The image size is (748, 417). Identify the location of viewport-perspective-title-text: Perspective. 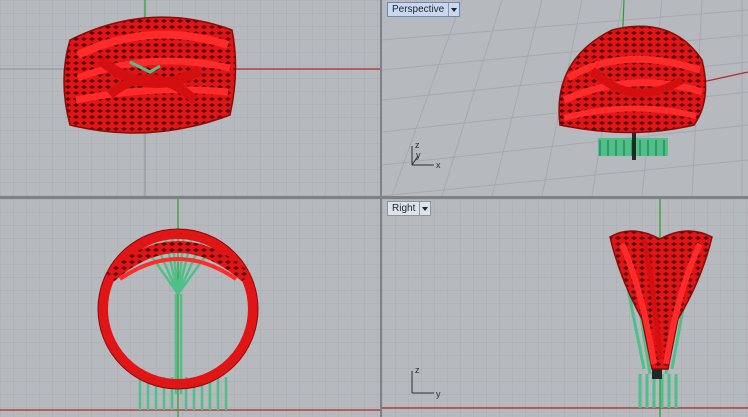
(418, 9).